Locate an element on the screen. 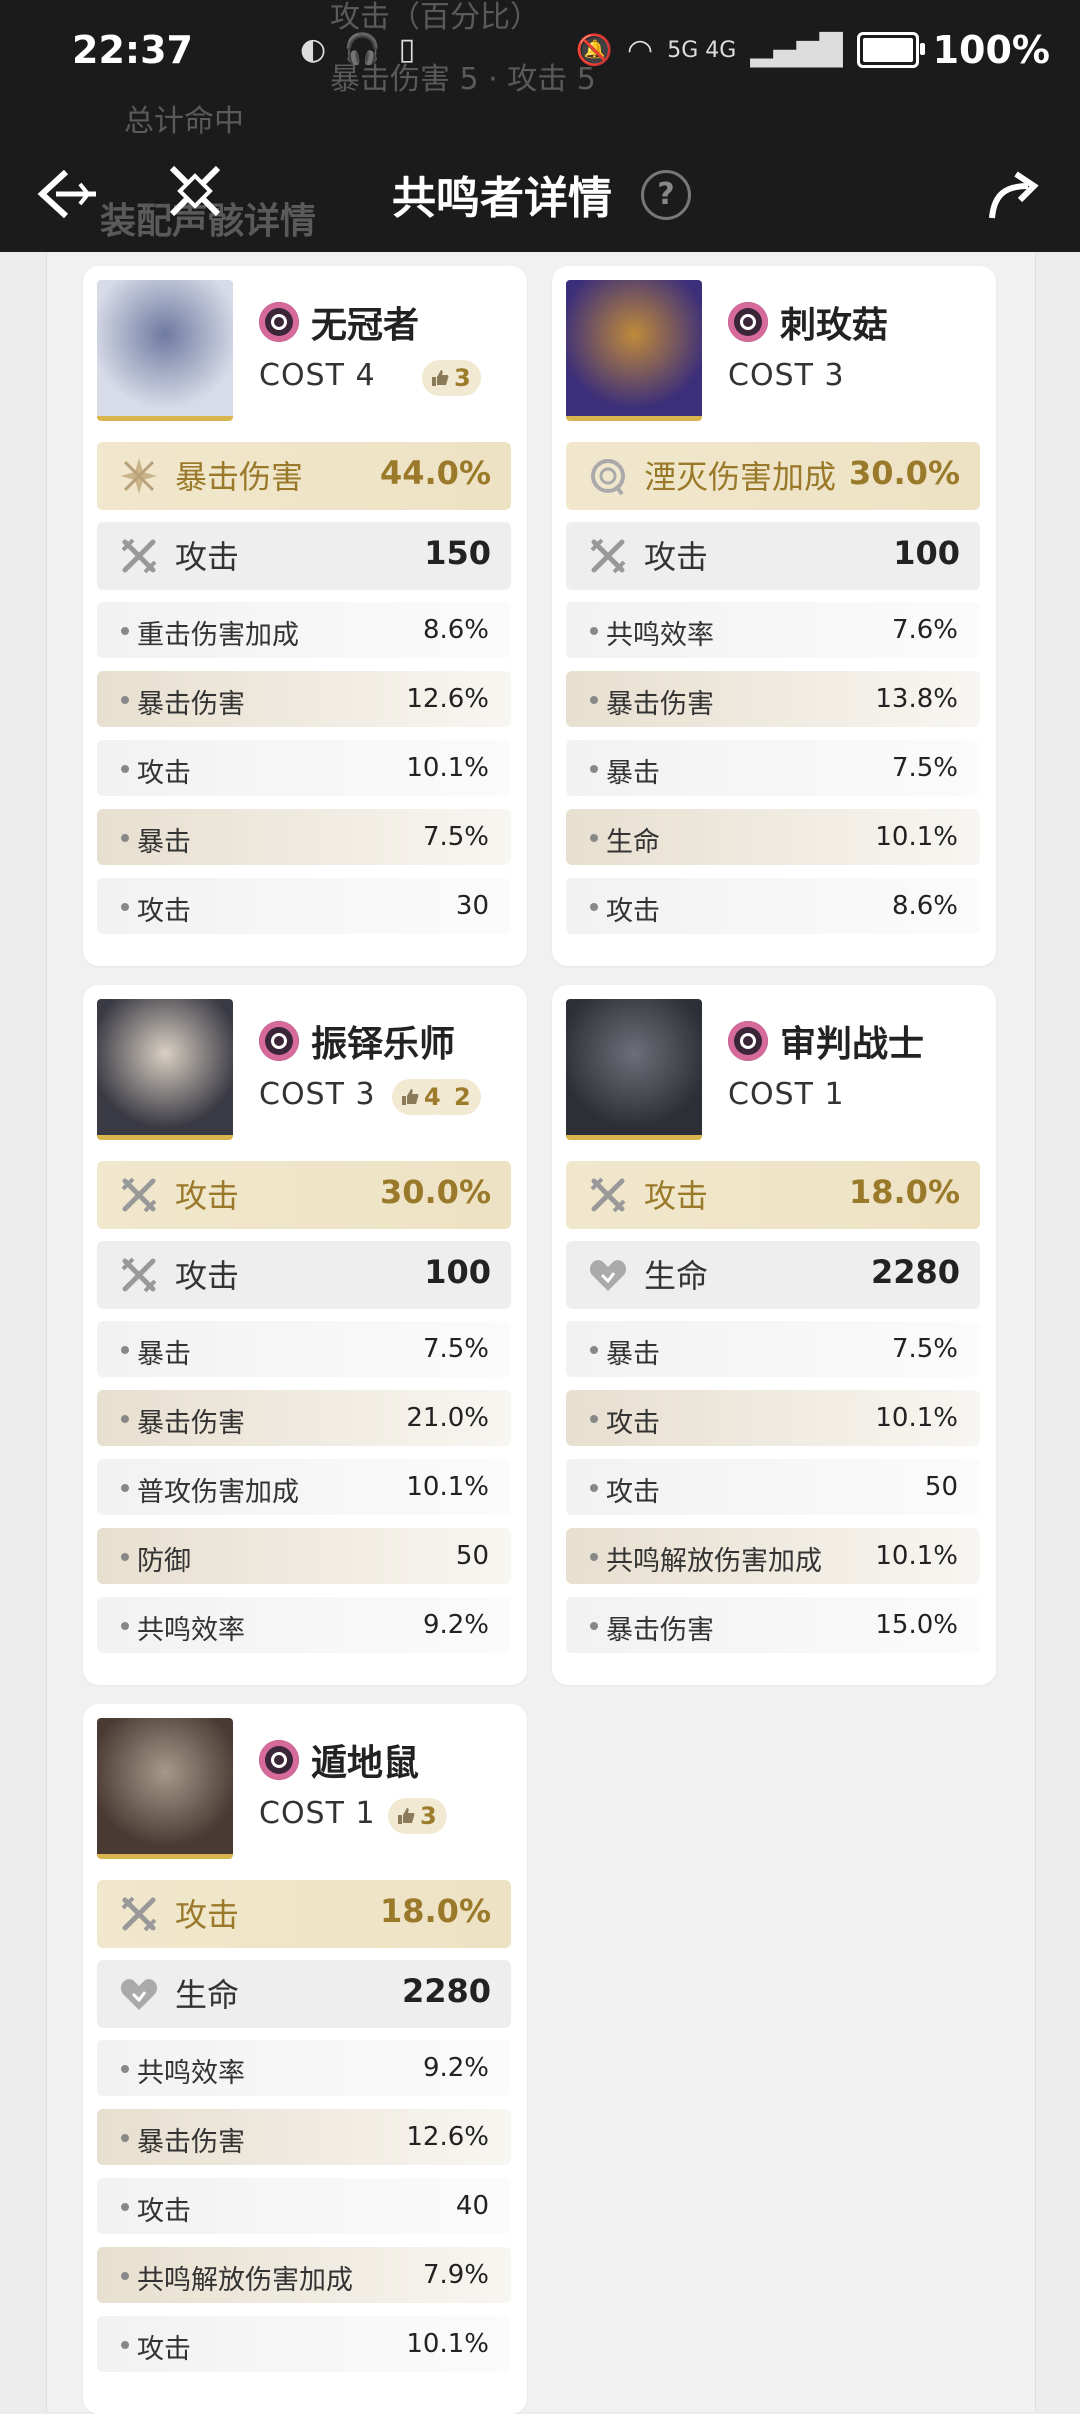 The width and height of the screenshot is (1080, 2414). main-stat-value: 44.0% is located at coordinates (435, 473).